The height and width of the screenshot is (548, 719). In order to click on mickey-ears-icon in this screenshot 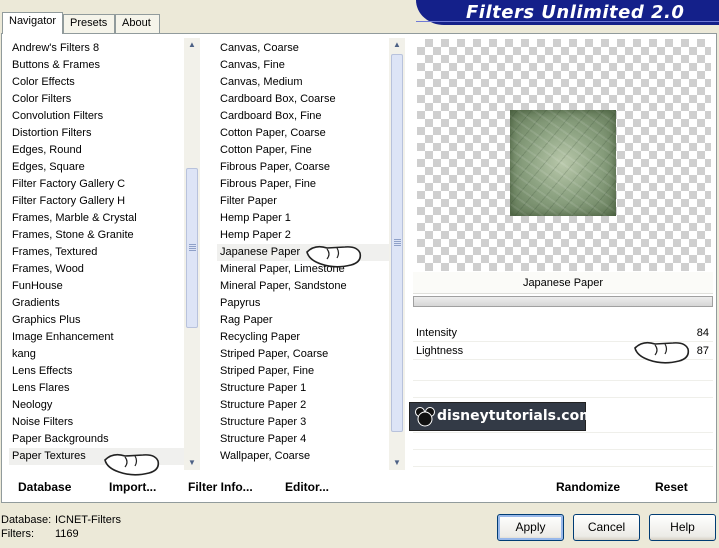, I will do `click(425, 417)`.